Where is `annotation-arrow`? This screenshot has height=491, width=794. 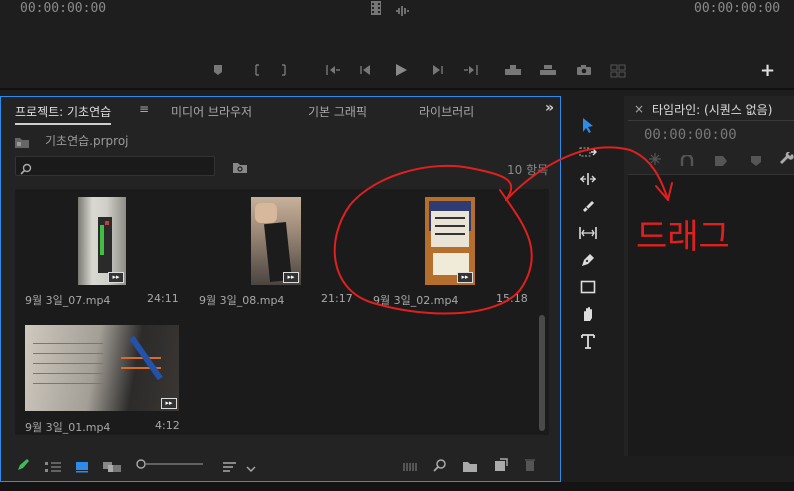
annotation-arrow is located at coordinates (587, 173).